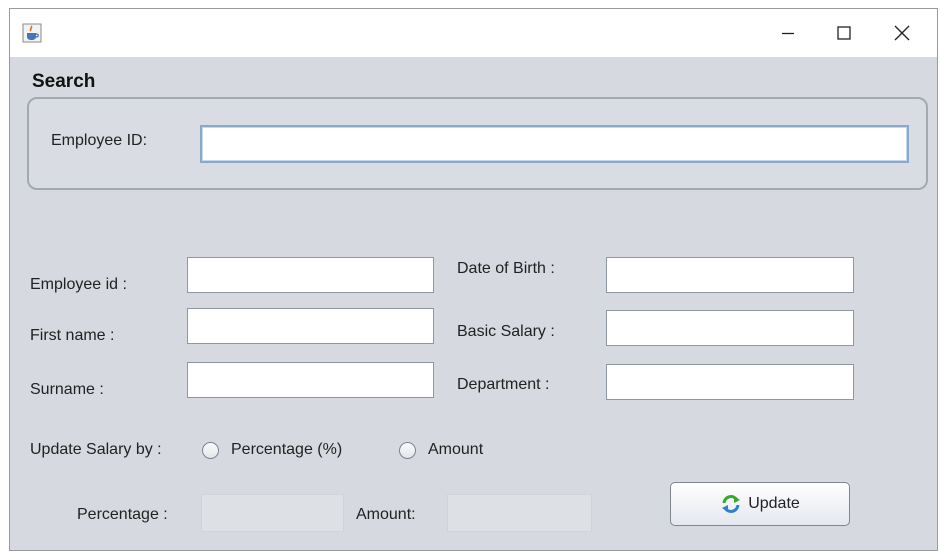 This screenshot has height=554, width=940. Describe the element at coordinates (506, 268) in the screenshot. I see `date-of-birth-label: Date of Birth :` at that location.